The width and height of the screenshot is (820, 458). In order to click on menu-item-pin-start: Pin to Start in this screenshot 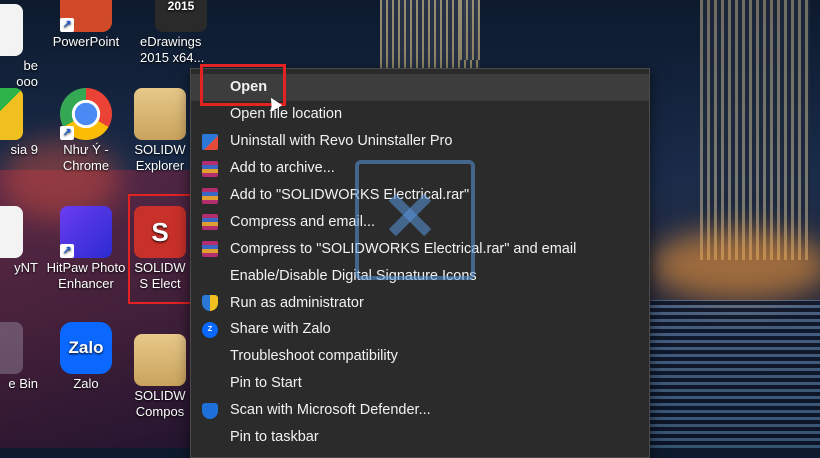, I will do `click(420, 383)`.